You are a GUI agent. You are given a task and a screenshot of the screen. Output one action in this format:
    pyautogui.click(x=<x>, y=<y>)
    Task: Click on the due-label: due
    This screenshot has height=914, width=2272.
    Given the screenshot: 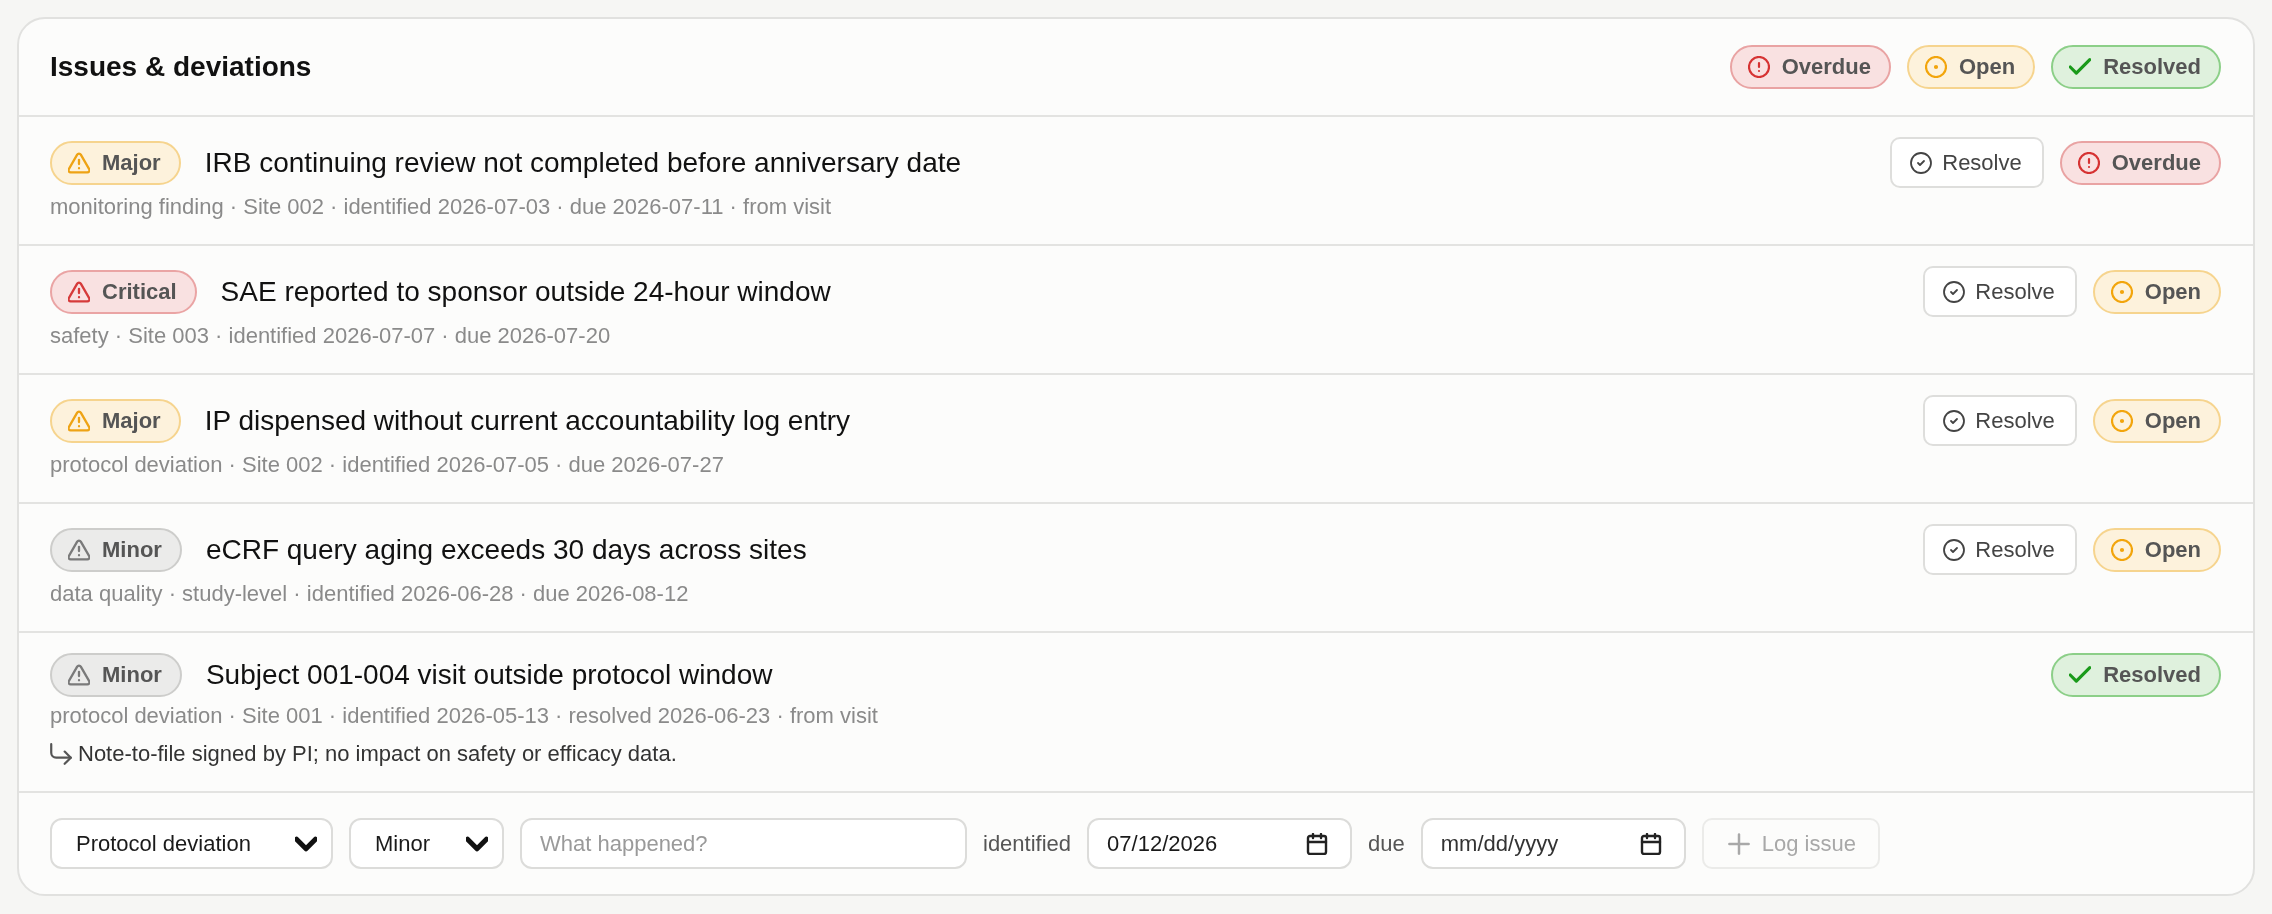 What is the action you would take?
    pyautogui.click(x=1386, y=843)
    